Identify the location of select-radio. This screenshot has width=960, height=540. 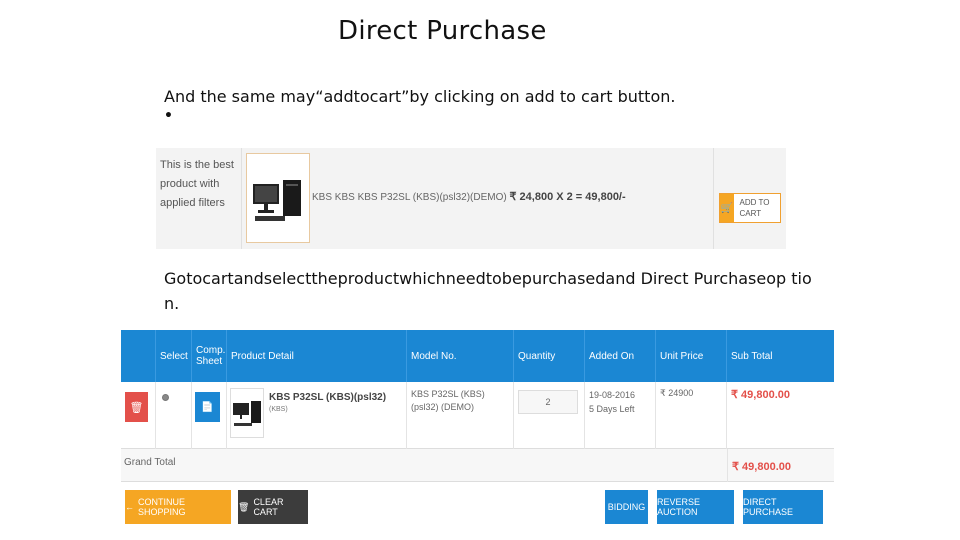
(165, 397).